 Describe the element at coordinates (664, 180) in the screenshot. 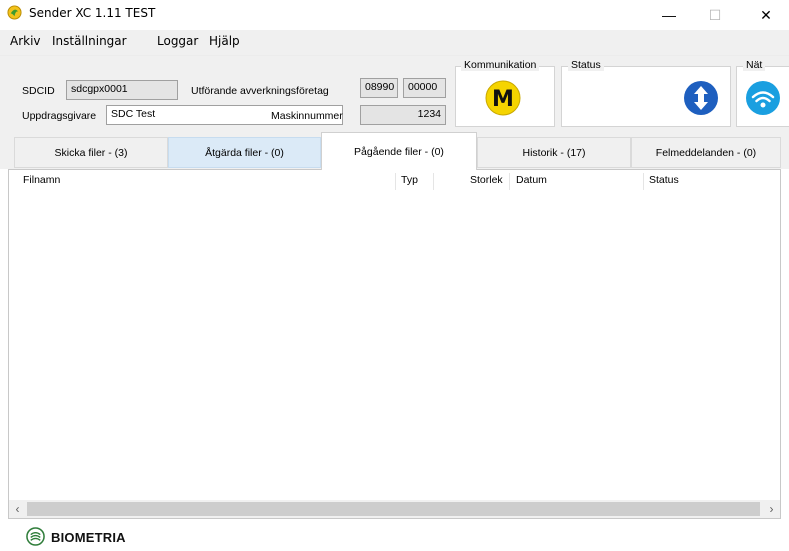

I see `column-status: Status` at that location.